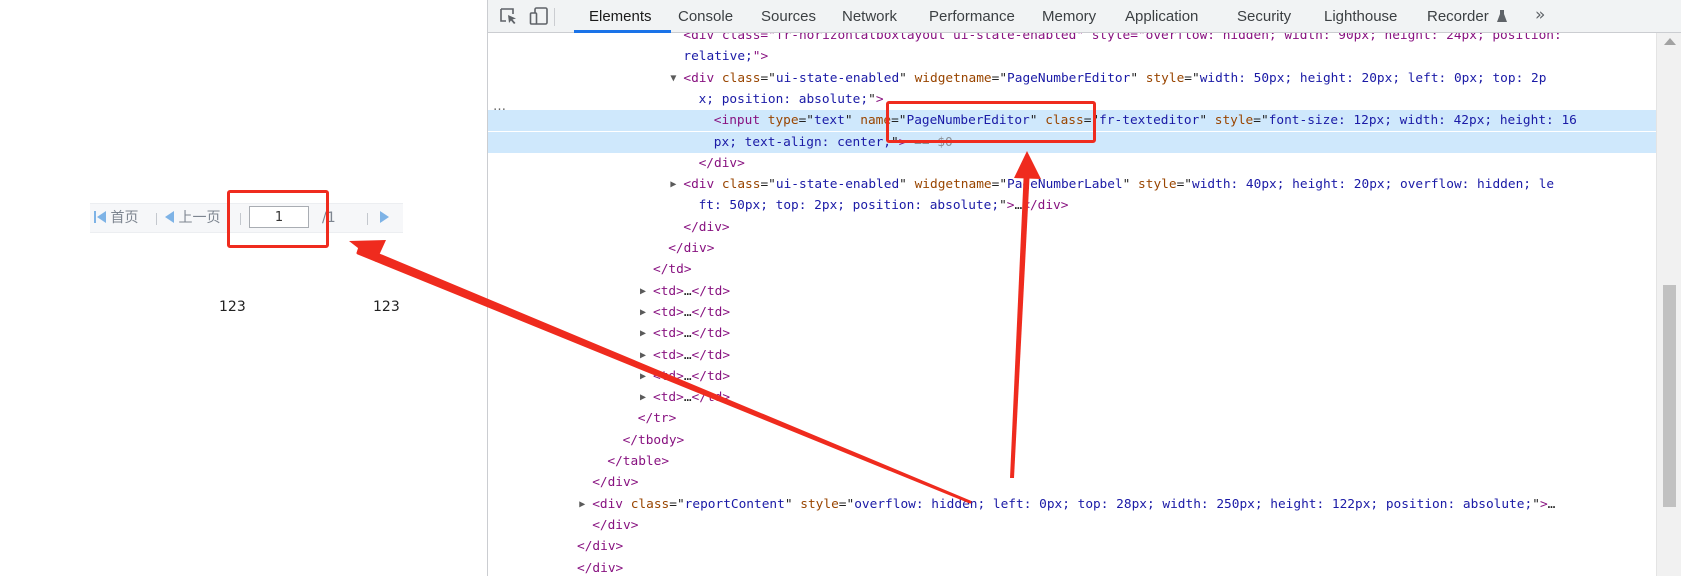 The image size is (1681, 576). Describe the element at coordinates (1069, 78) in the screenshot. I see `dom-token: PageNumberEditor` at that location.